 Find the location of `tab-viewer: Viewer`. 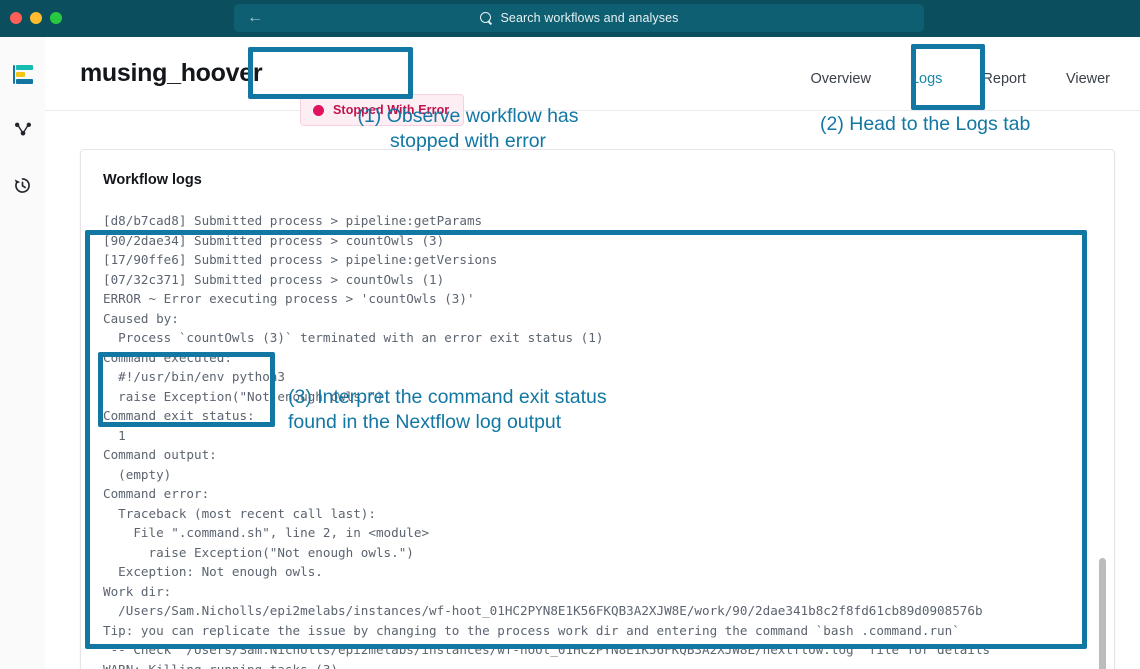

tab-viewer: Viewer is located at coordinates (1088, 79).